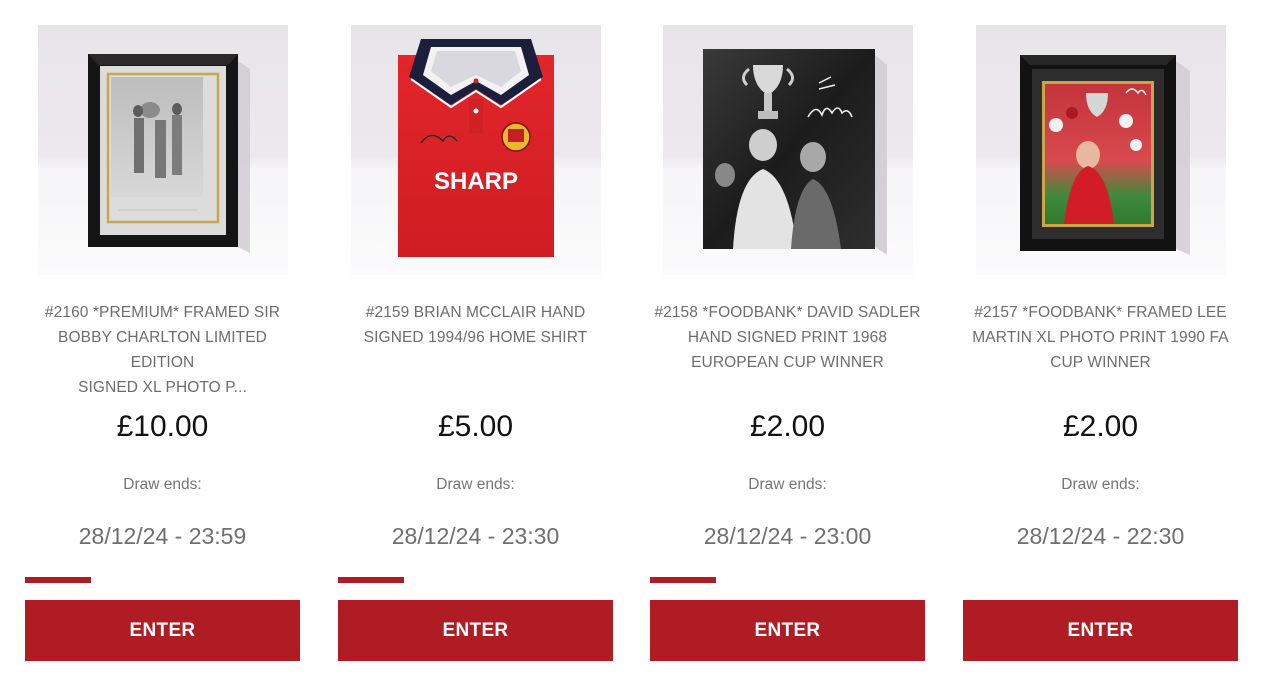 The image size is (1267, 690). What do you see at coordinates (162, 536) in the screenshot?
I see `draw-end-date: 28/12/24 - 23:59` at bounding box center [162, 536].